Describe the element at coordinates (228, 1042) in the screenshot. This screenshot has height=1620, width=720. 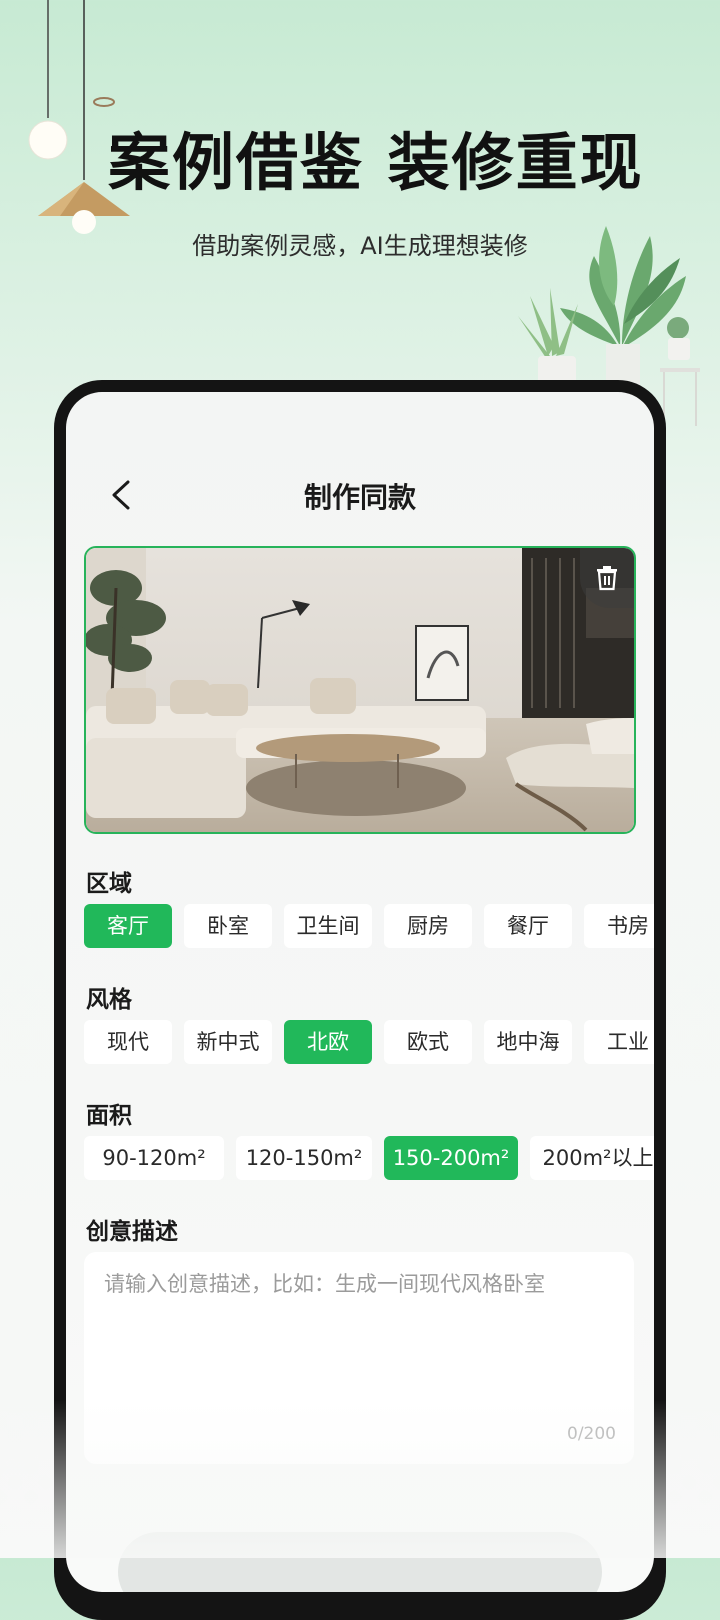
I see `style-option-new-chinese: 新中式` at that location.